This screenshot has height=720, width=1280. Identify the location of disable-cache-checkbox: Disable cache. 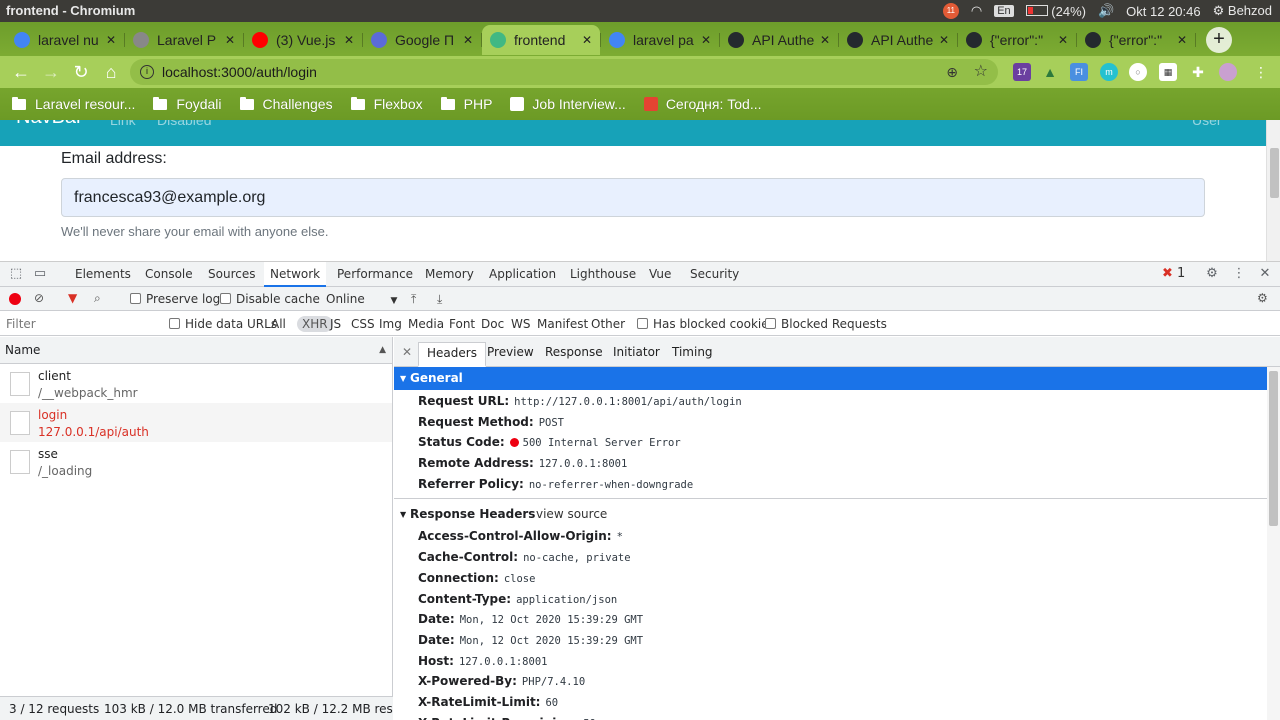
(270, 299).